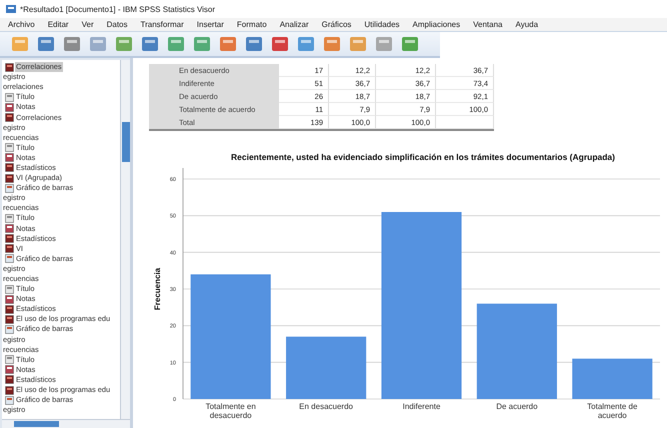 The image size is (667, 428). I want to click on menu-item: Gráficos, so click(337, 24).